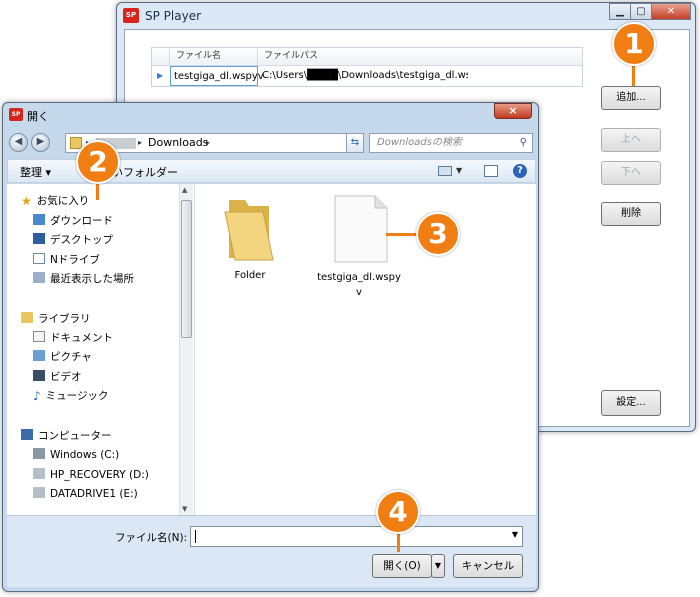 The image size is (700, 597). I want to click on refresh-icon: ⇆, so click(355, 143).